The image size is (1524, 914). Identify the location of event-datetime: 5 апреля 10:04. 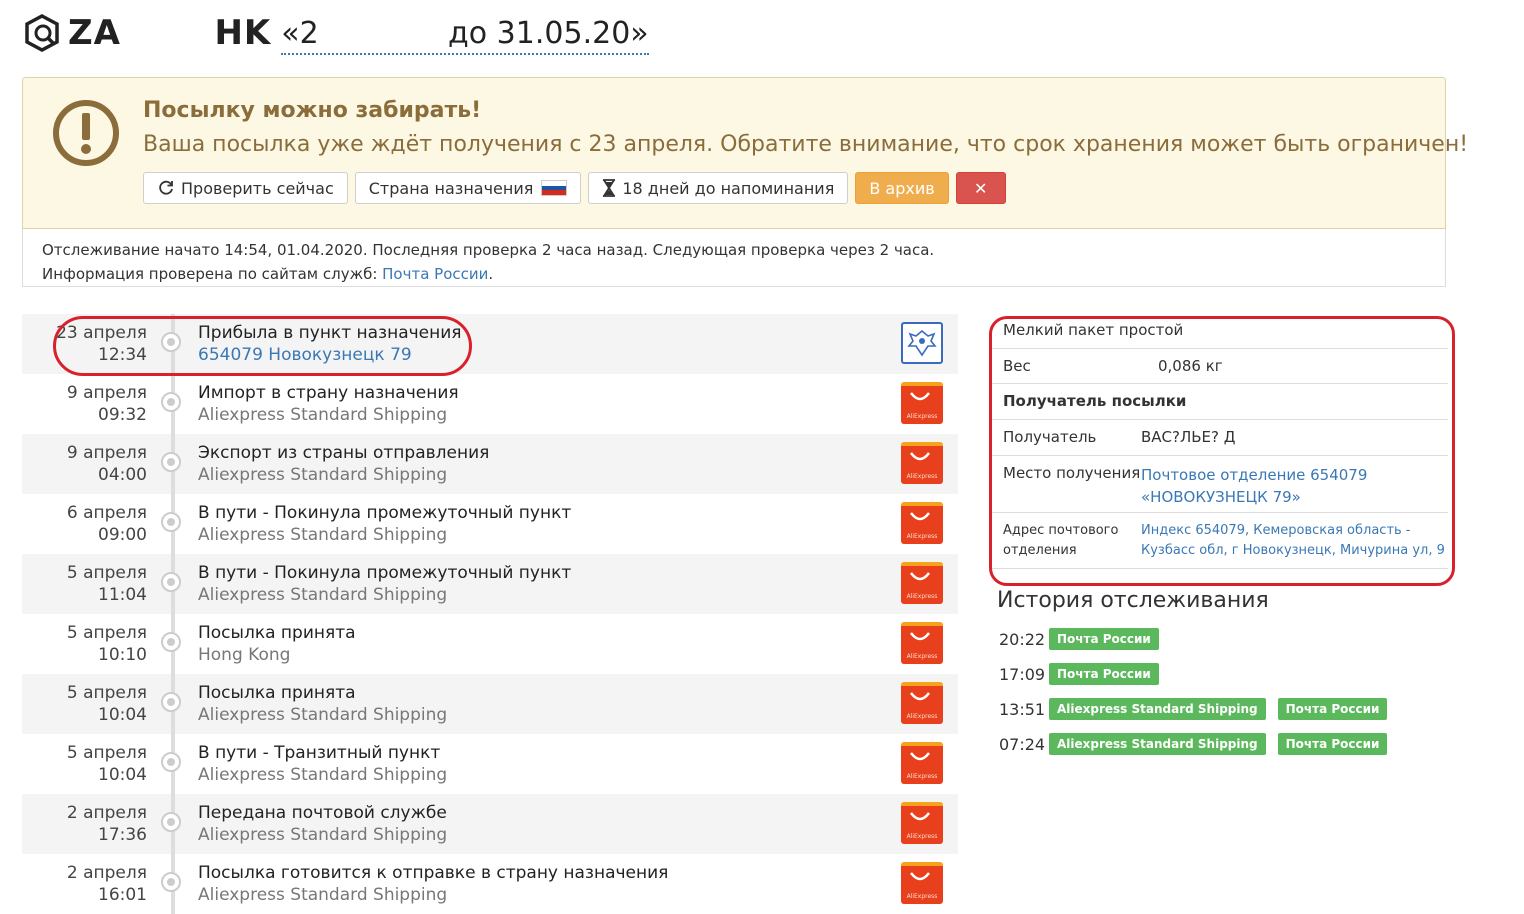
(107, 704).